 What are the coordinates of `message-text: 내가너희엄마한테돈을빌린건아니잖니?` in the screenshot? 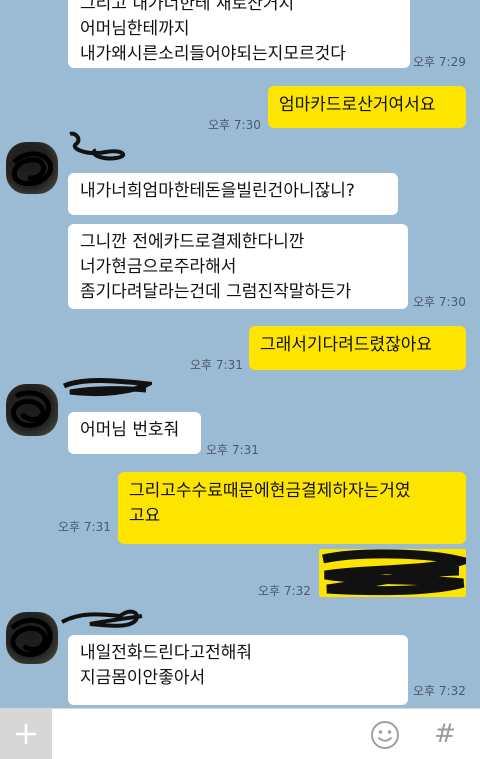 It's located at (217, 191).